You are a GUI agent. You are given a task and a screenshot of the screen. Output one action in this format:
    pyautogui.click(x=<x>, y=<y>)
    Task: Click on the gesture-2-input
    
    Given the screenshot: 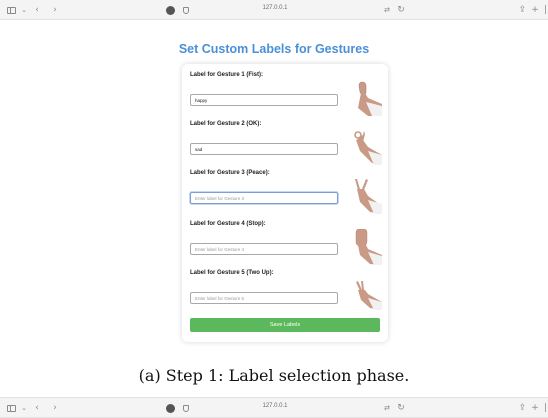 What is the action you would take?
    pyautogui.click(x=264, y=149)
    